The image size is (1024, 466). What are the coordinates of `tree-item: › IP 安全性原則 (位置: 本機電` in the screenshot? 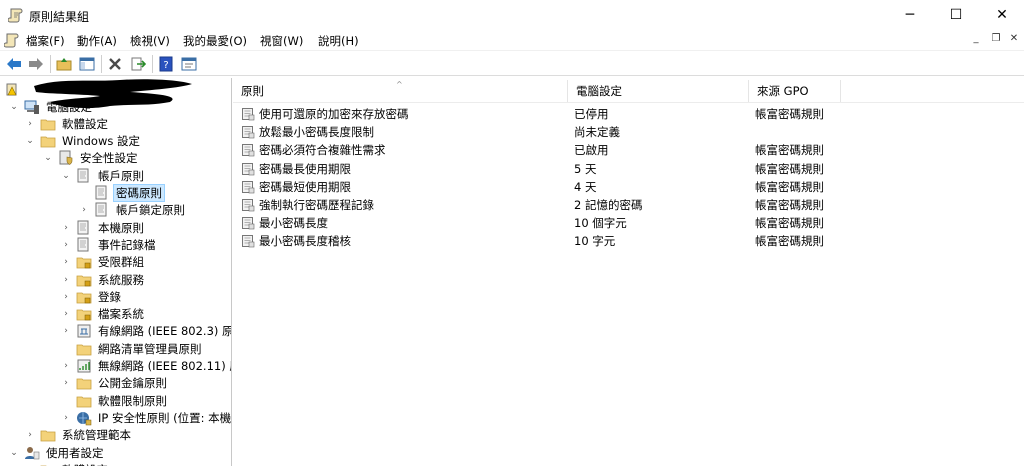 It's located at (145, 417).